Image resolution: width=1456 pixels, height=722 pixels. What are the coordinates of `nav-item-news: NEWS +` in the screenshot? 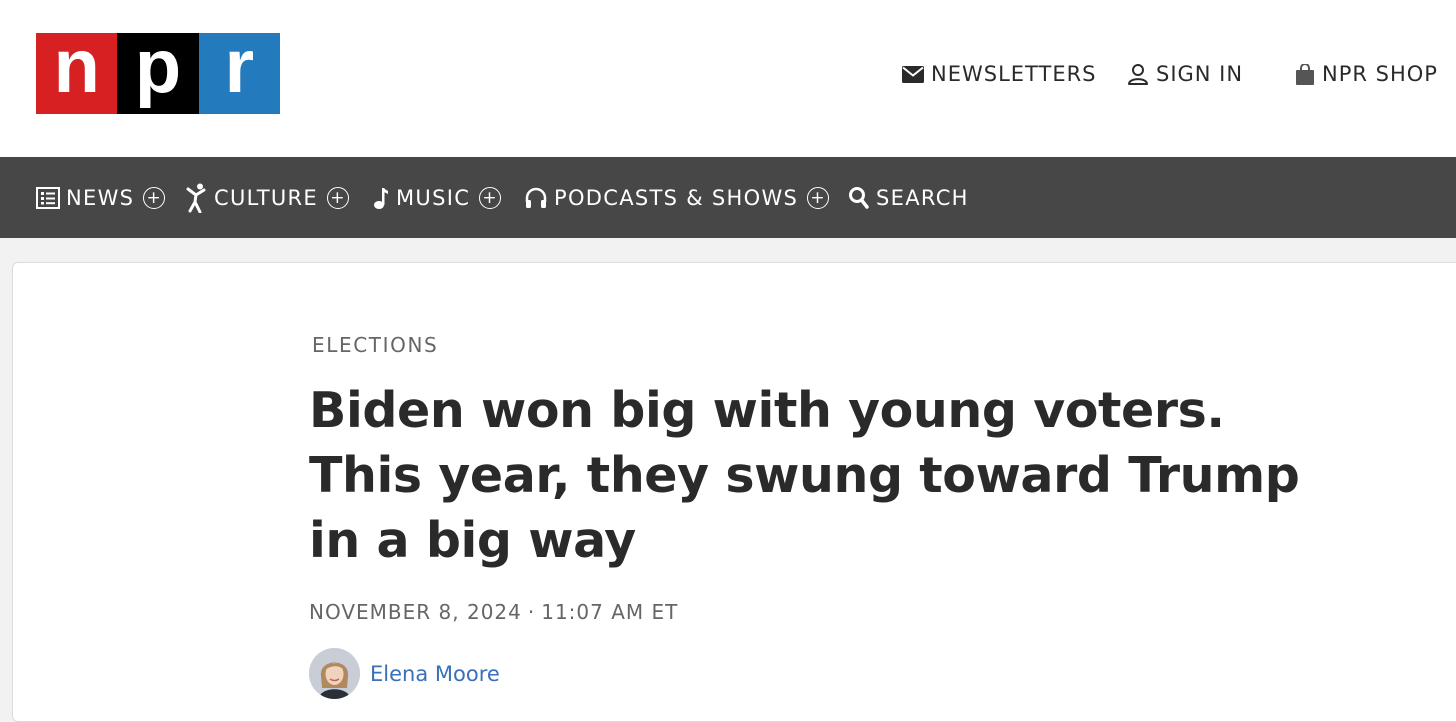 It's located at (101, 198).